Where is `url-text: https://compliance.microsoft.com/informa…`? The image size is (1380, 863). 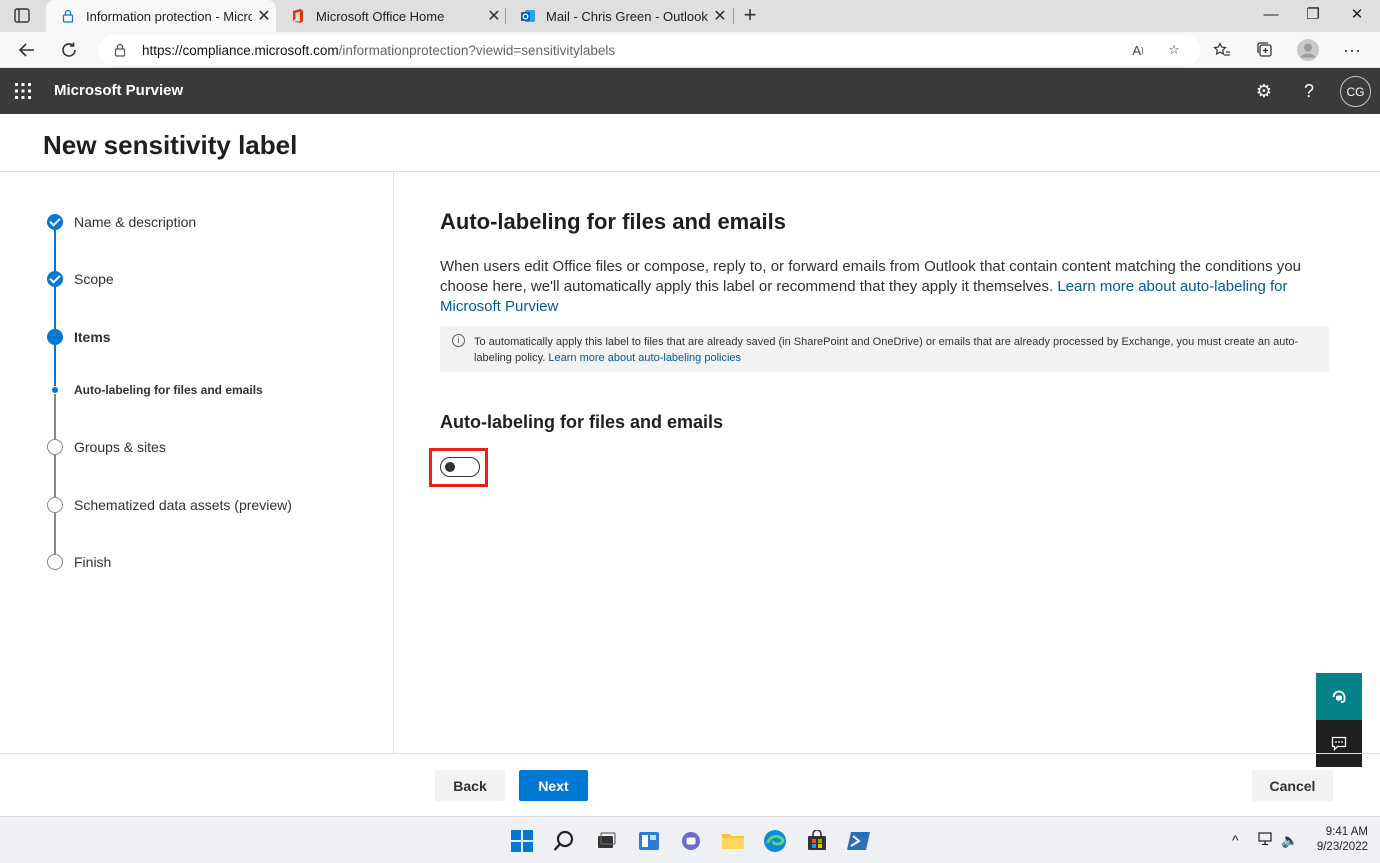 url-text: https://compliance.microsoft.com/informa… is located at coordinates (378, 50).